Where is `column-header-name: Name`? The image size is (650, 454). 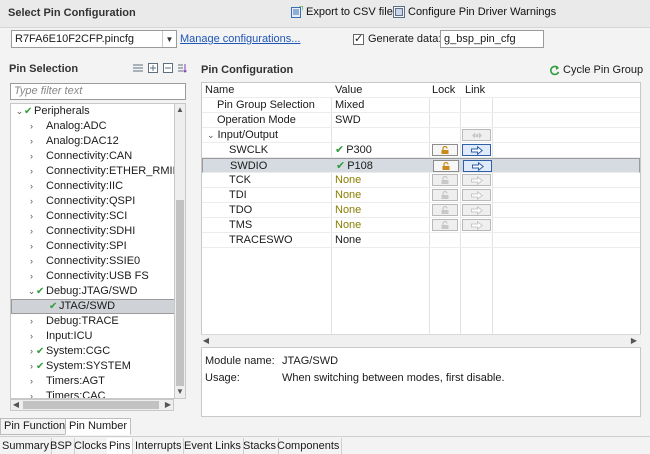
column-header-name: Name is located at coordinates (219, 90).